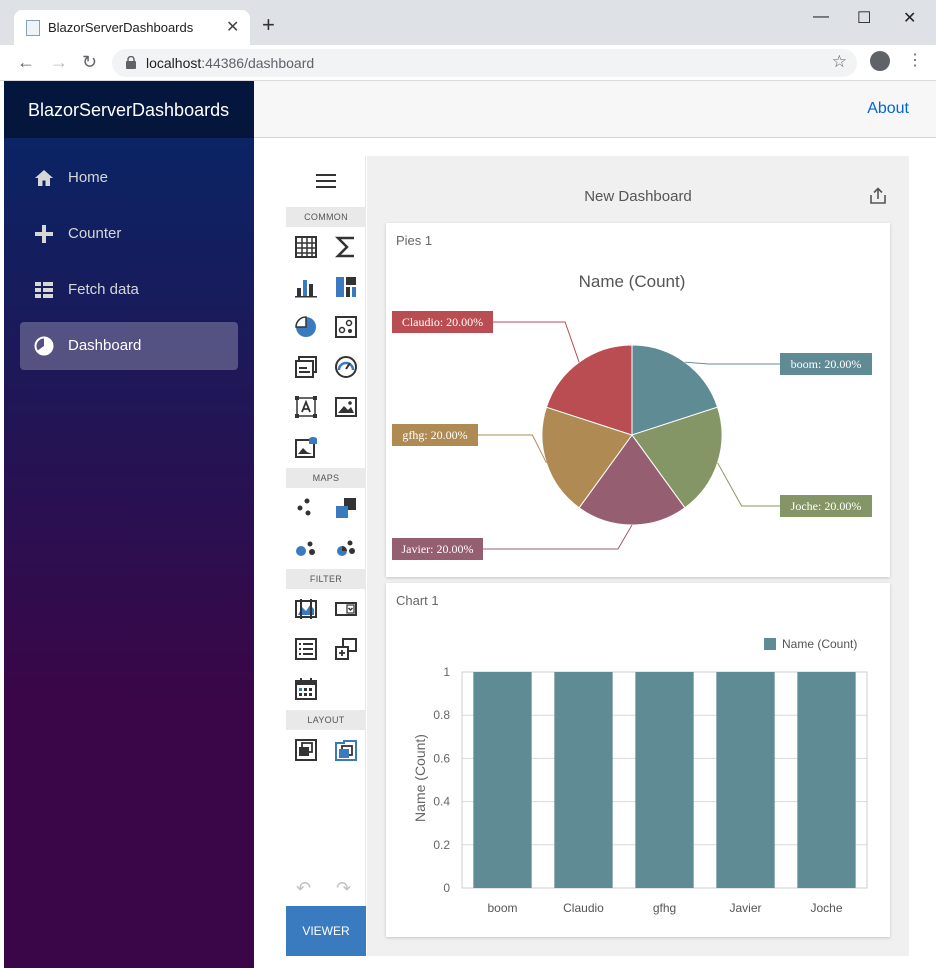  What do you see at coordinates (438, 549) in the screenshot?
I see `pie-label-javier: Javier: 20.00%` at bounding box center [438, 549].